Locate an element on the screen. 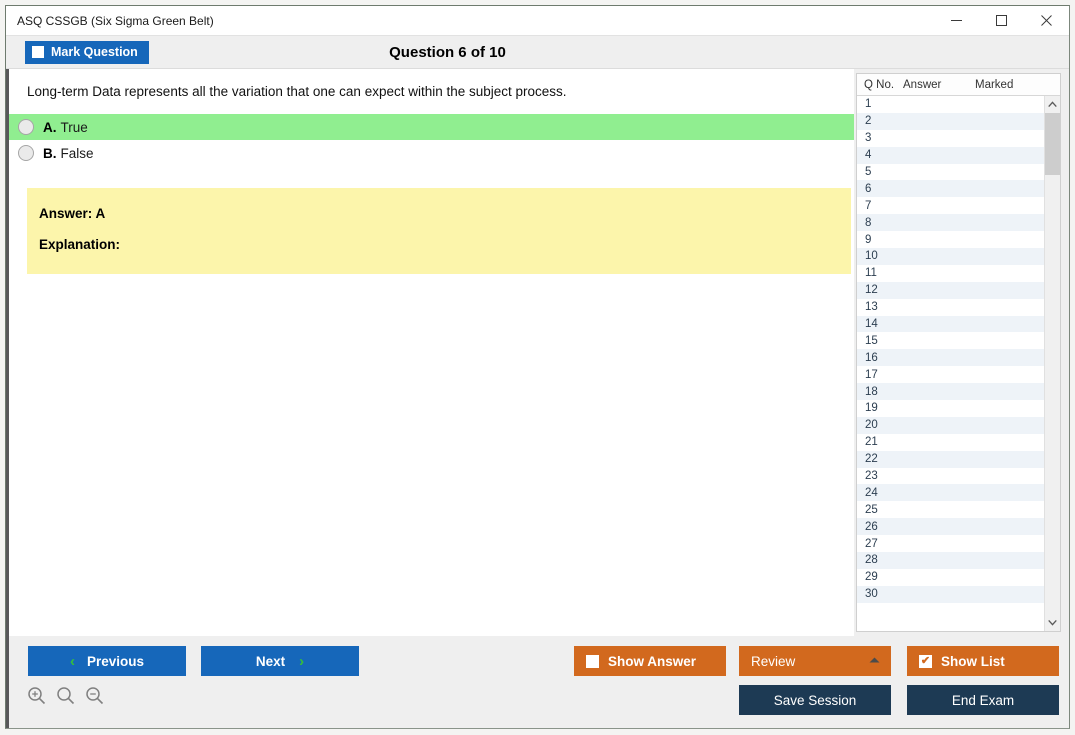 The image size is (1075, 735). scrollbar-thumb is located at coordinates (1052, 144).